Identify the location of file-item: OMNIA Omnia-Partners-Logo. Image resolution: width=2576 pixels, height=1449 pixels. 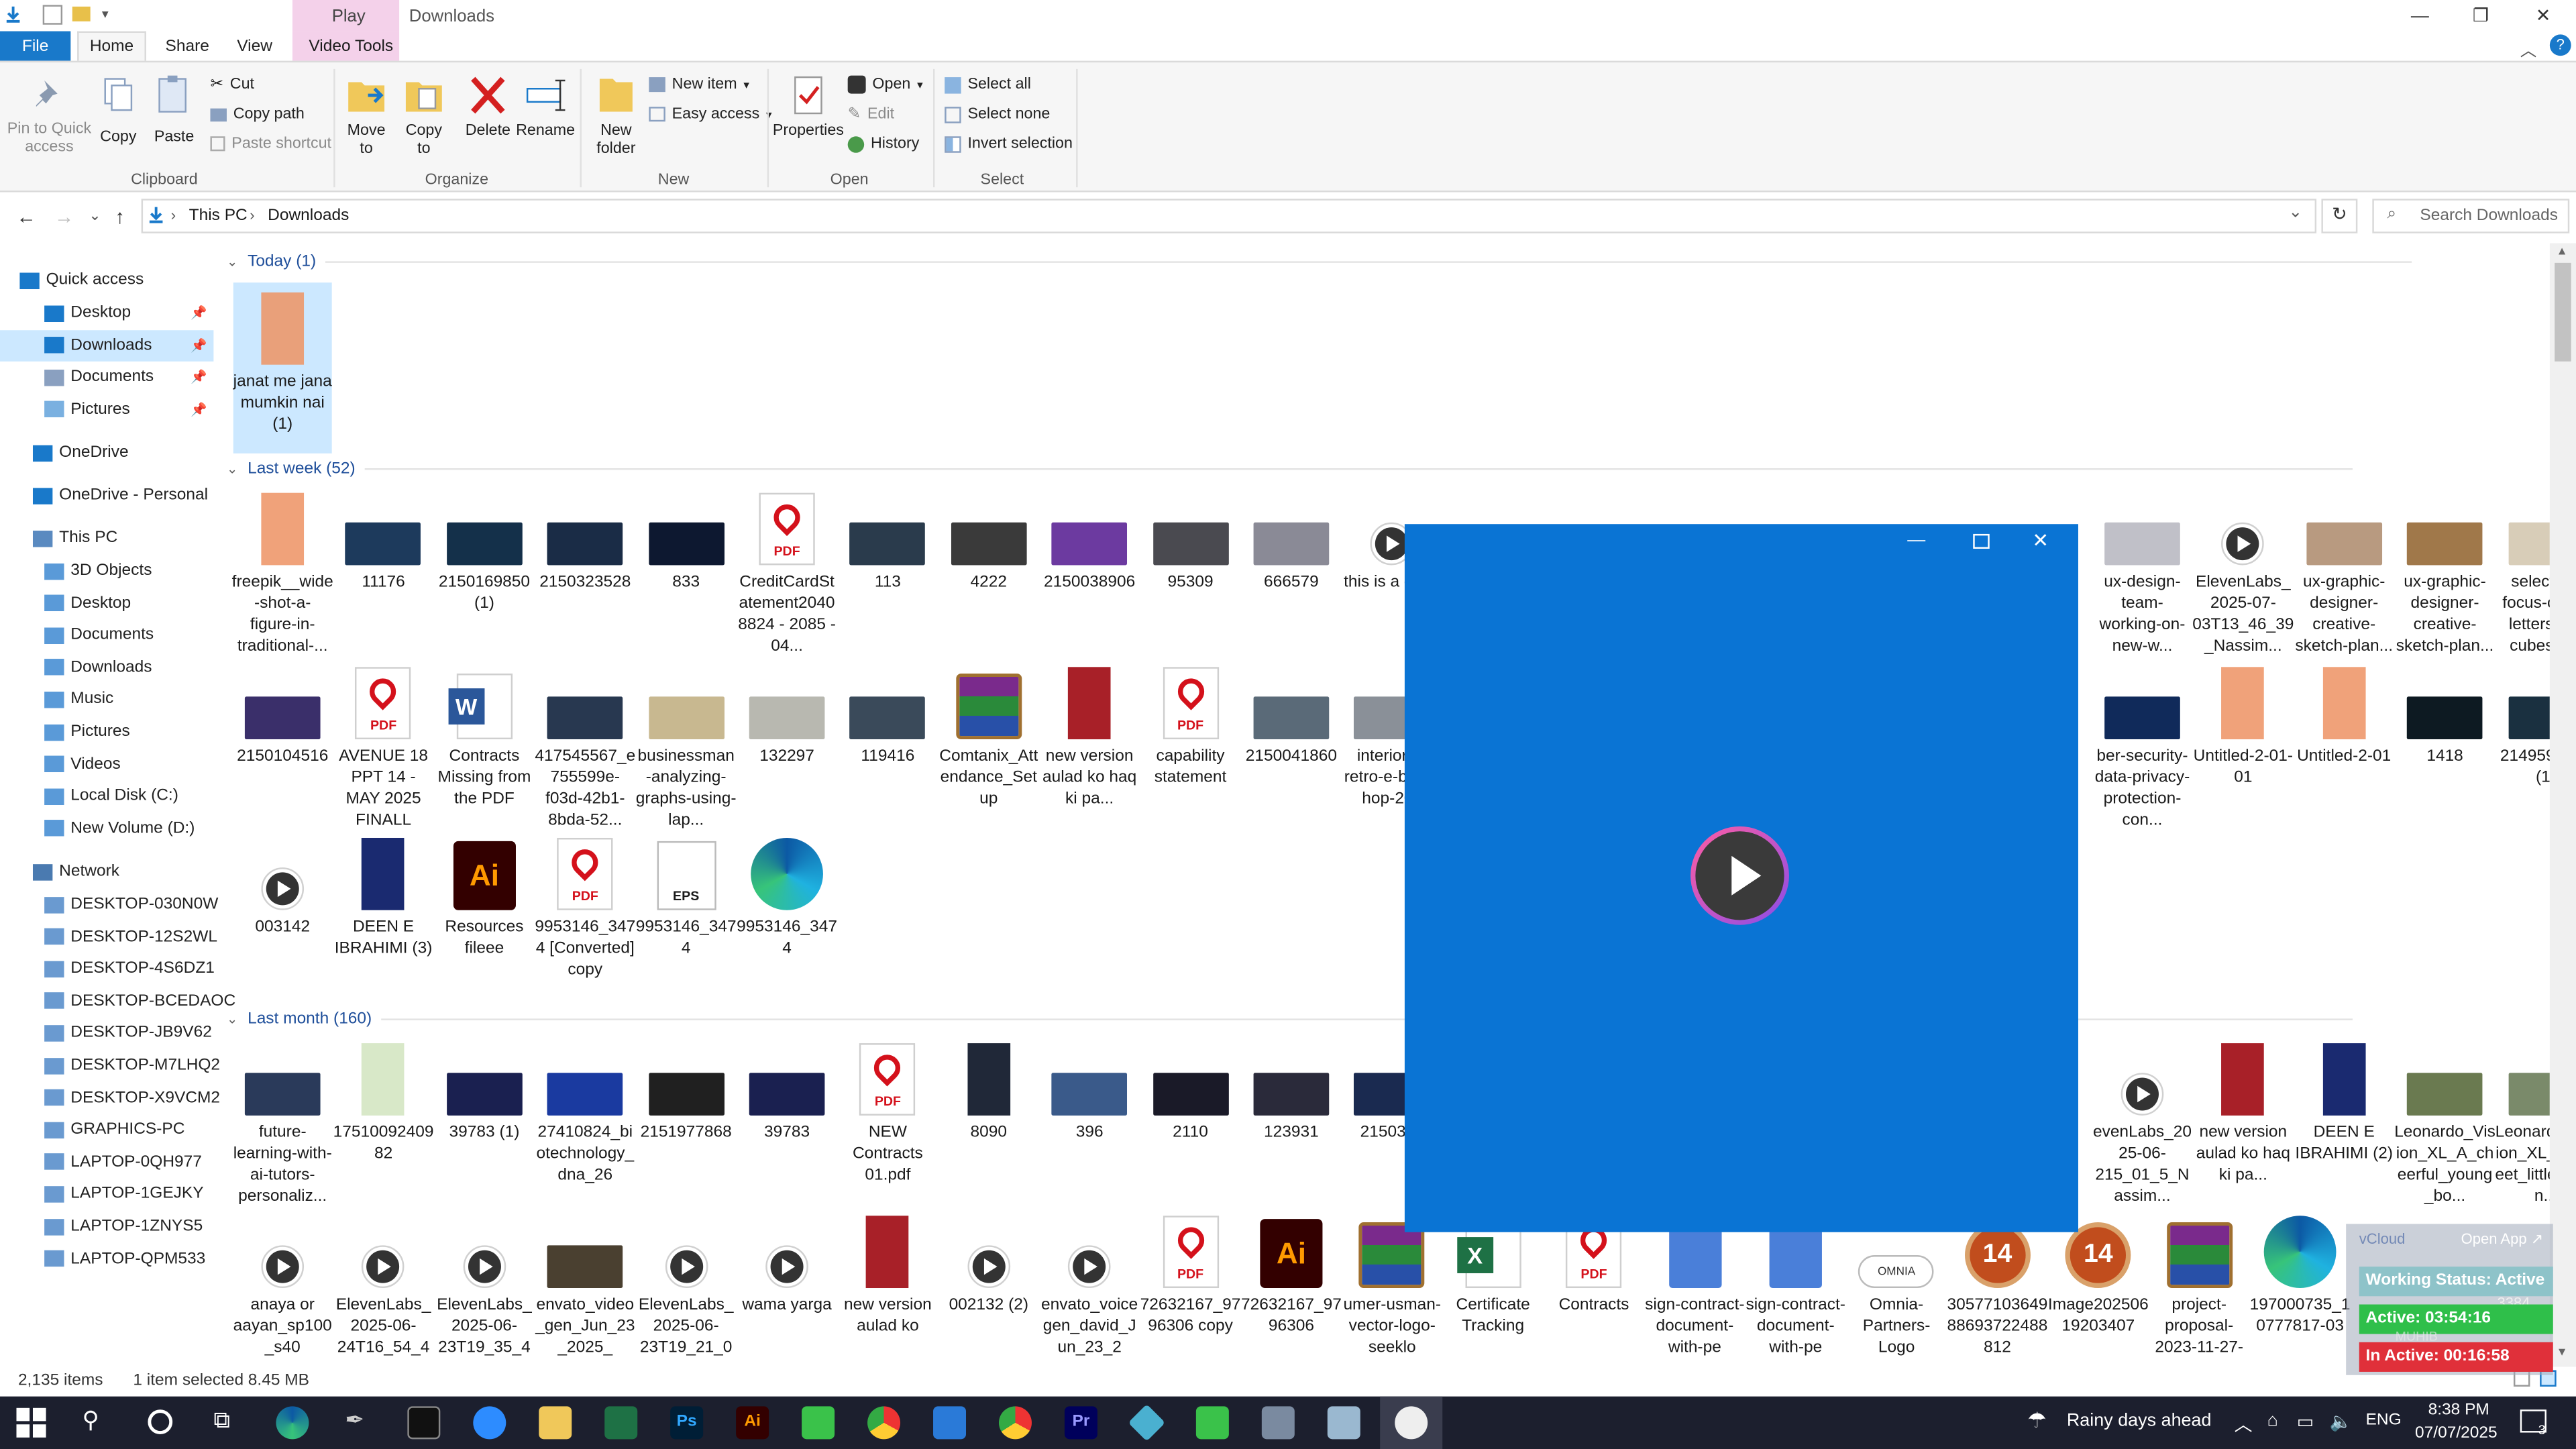
(1896, 1285).